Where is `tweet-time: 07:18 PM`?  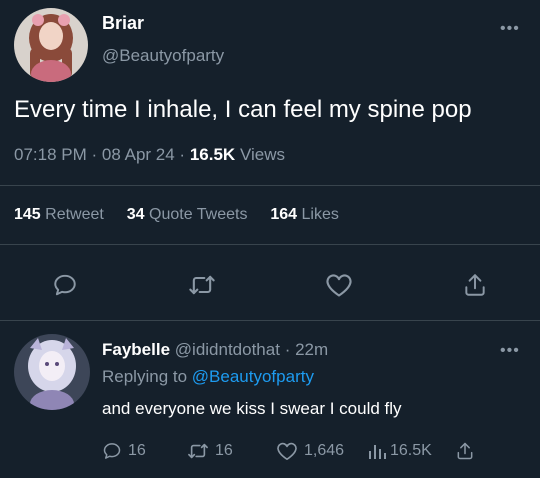
tweet-time: 07:18 PM is located at coordinates (50, 154).